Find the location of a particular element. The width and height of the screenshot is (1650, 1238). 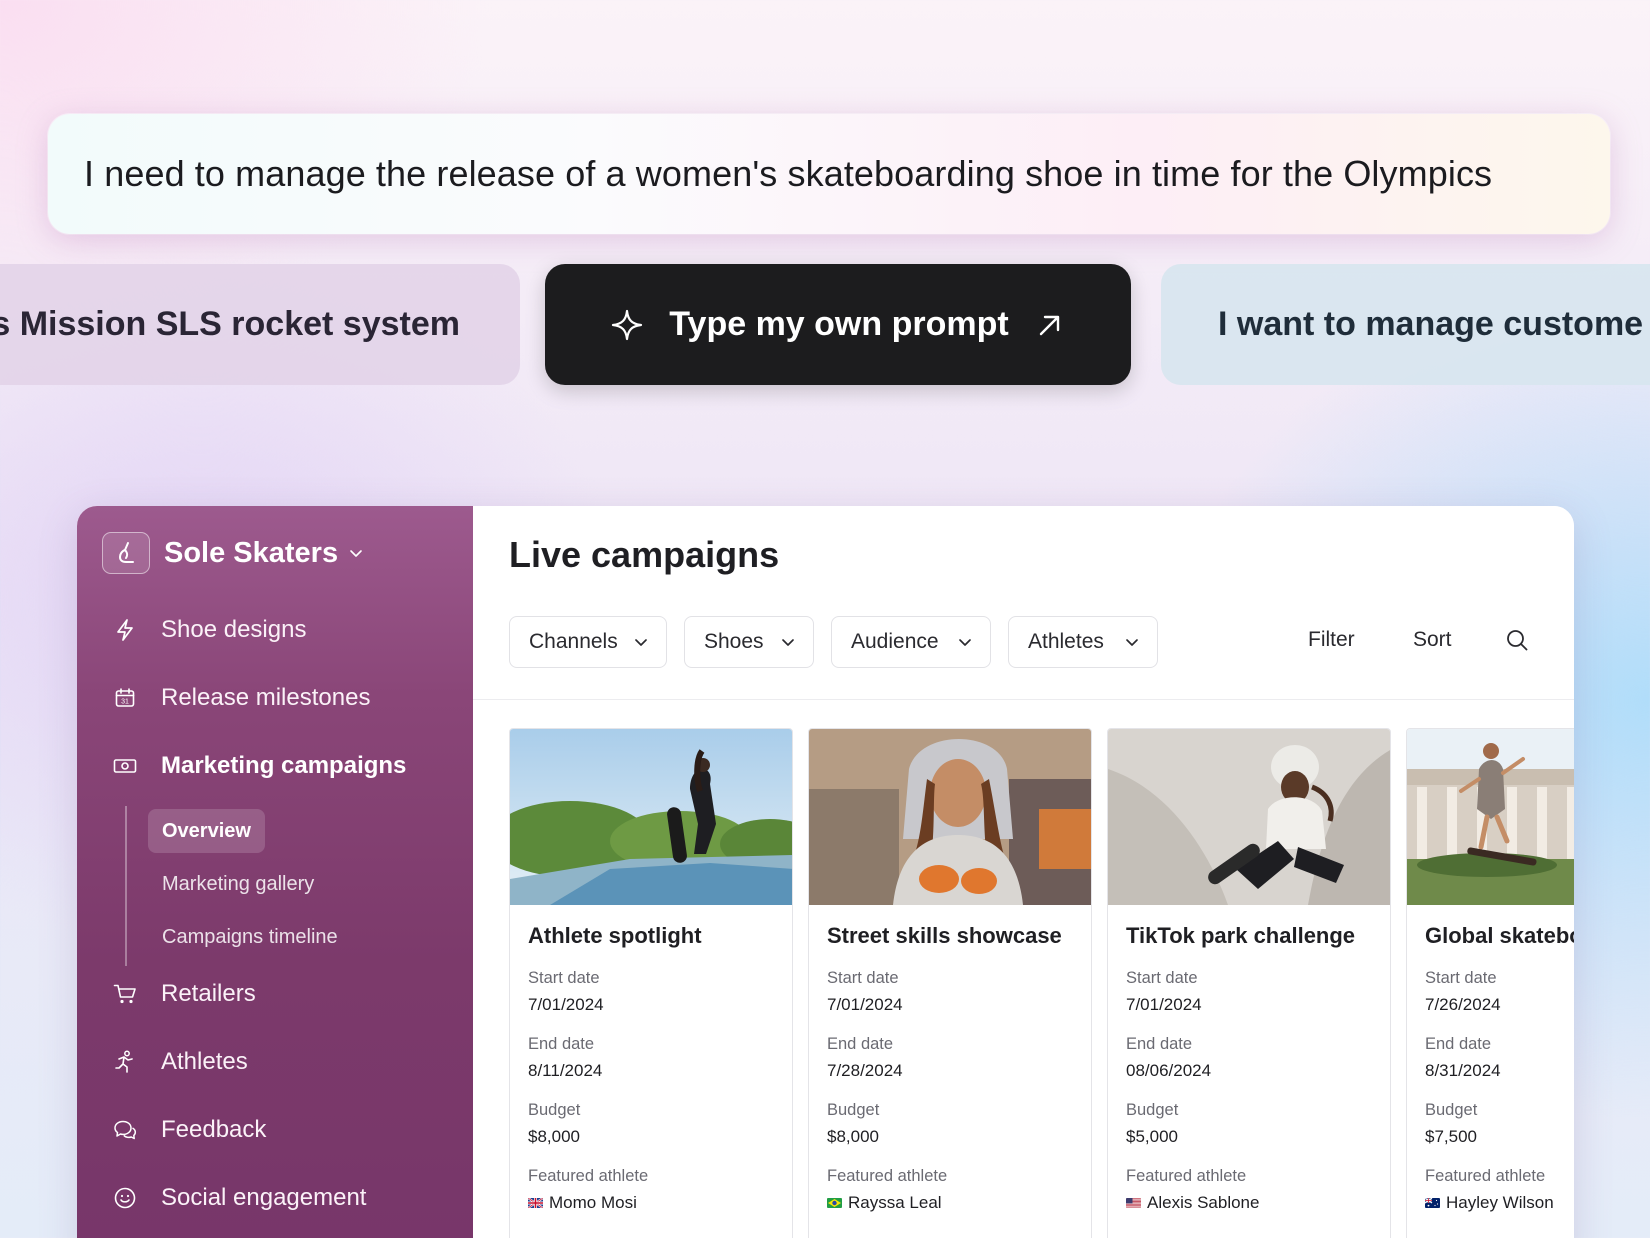

sidebar-item-athletes: Athletes is located at coordinates (180, 1062).